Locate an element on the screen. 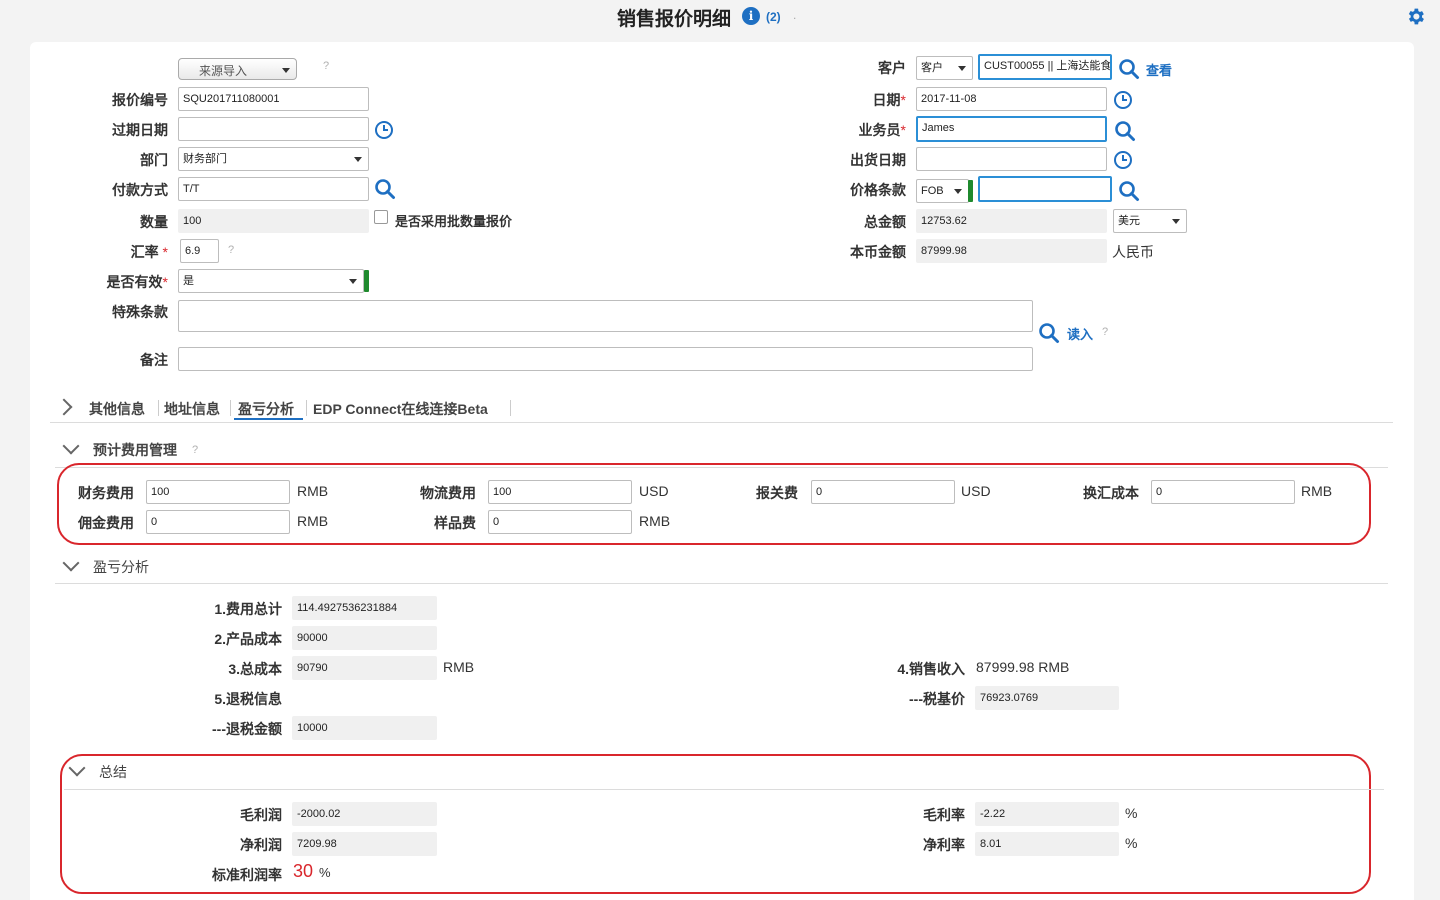  source-import-dropdown: 来源导入 is located at coordinates (237, 69).